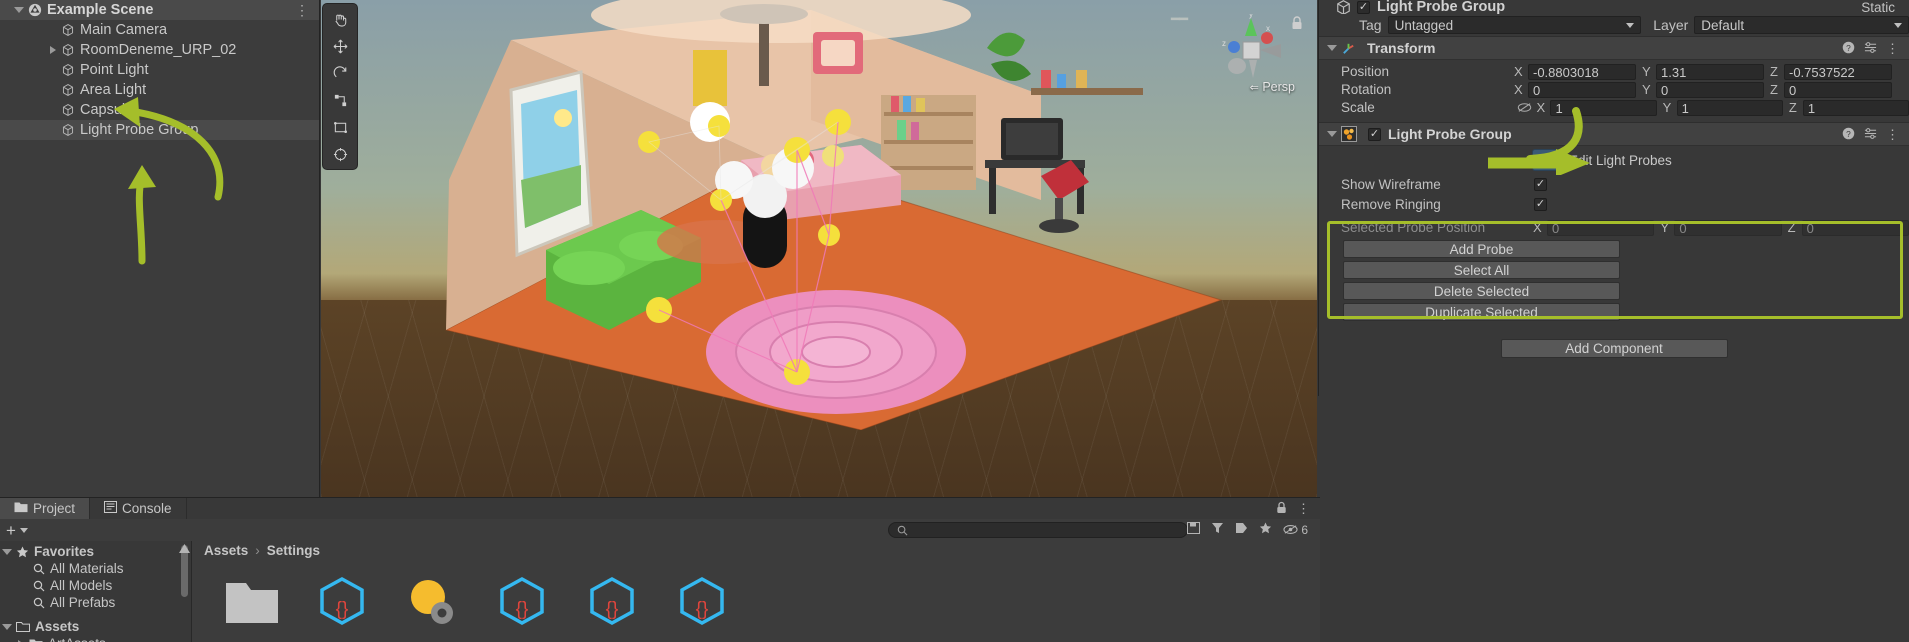 The width and height of the screenshot is (1909, 642). I want to click on selected-probe-x-input: 0, so click(1600, 227).